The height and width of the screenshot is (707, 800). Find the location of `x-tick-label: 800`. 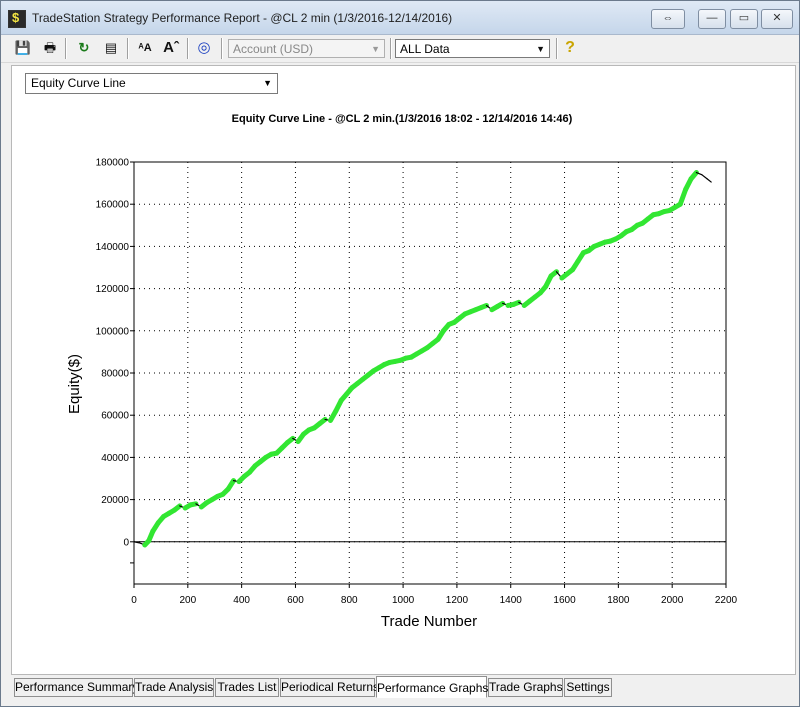

x-tick-label: 800 is located at coordinates (349, 600).